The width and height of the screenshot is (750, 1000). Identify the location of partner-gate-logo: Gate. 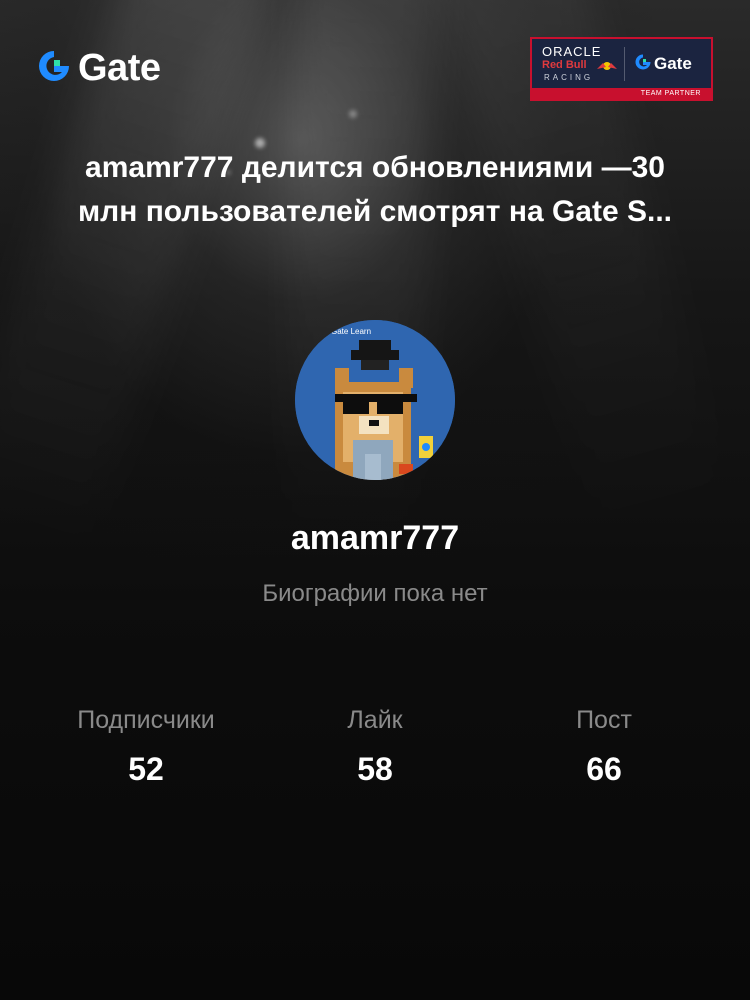
(663, 64).